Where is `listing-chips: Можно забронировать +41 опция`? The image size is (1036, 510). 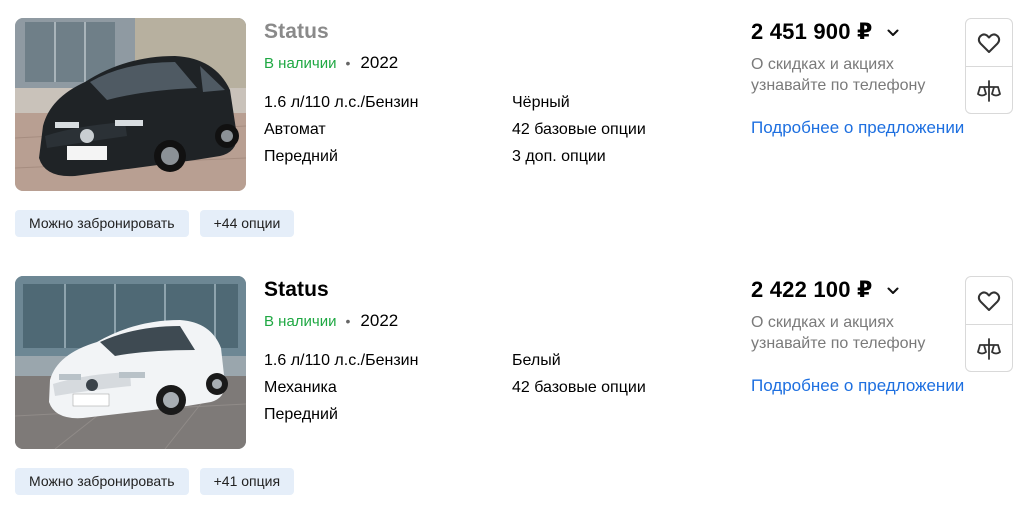
listing-chips: Можно забронировать +41 опция is located at coordinates (155, 481).